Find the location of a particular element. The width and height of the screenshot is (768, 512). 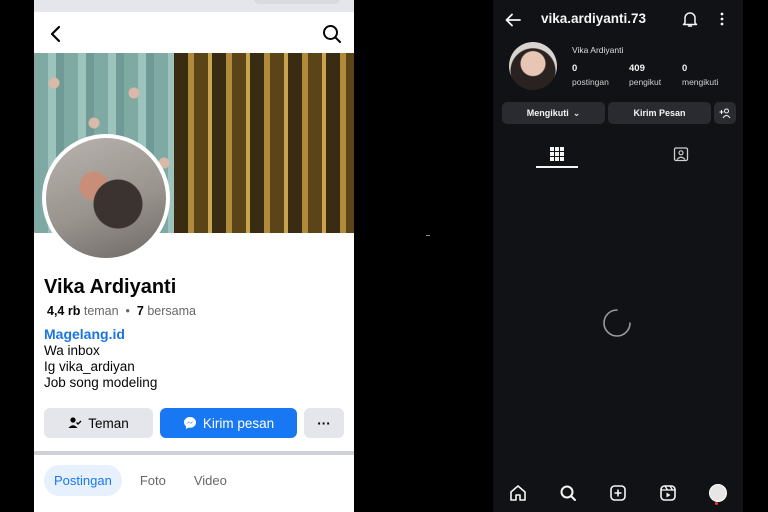

tab-photos: Foto is located at coordinates (153, 480).